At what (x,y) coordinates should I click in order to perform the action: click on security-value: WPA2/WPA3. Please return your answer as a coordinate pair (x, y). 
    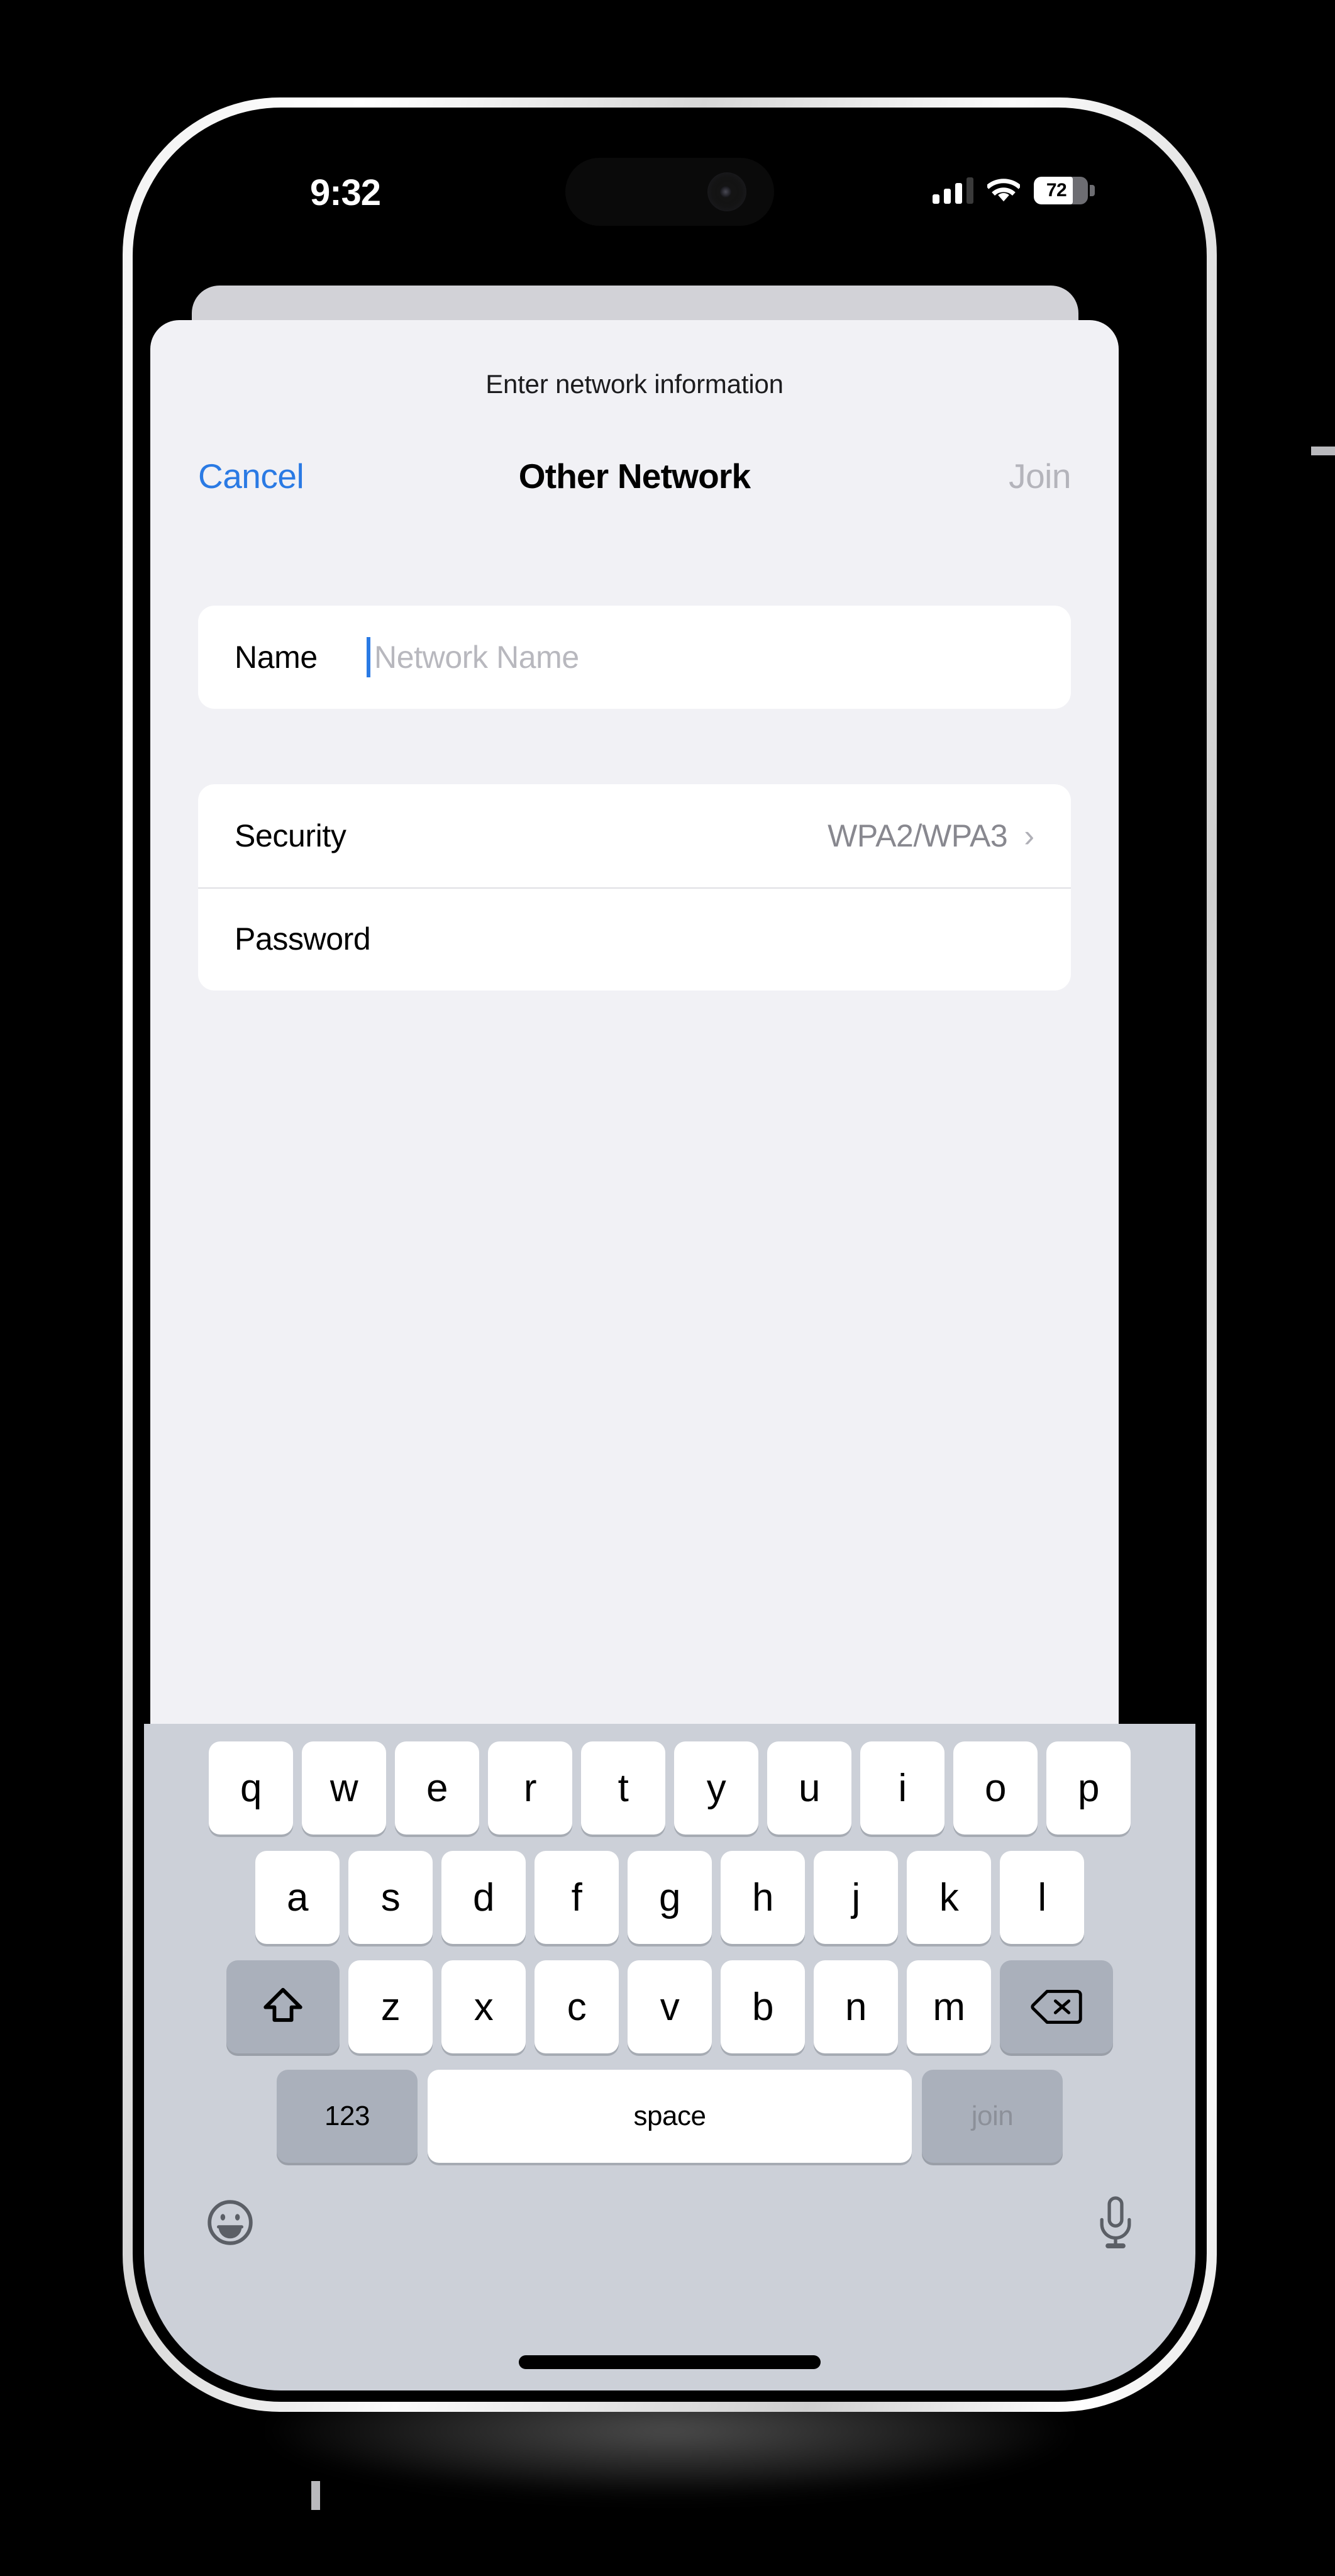
    Looking at the image, I should click on (918, 835).